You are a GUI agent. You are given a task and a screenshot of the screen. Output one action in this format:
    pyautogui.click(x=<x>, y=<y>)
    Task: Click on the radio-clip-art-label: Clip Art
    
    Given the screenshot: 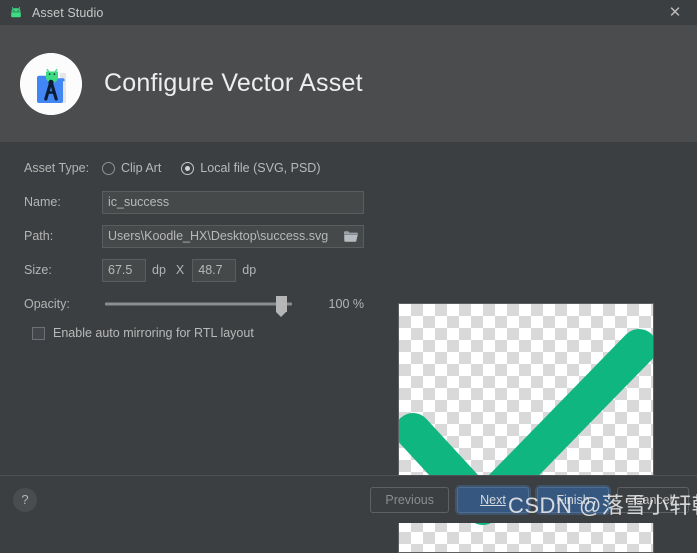 What is the action you would take?
    pyautogui.click(x=141, y=168)
    